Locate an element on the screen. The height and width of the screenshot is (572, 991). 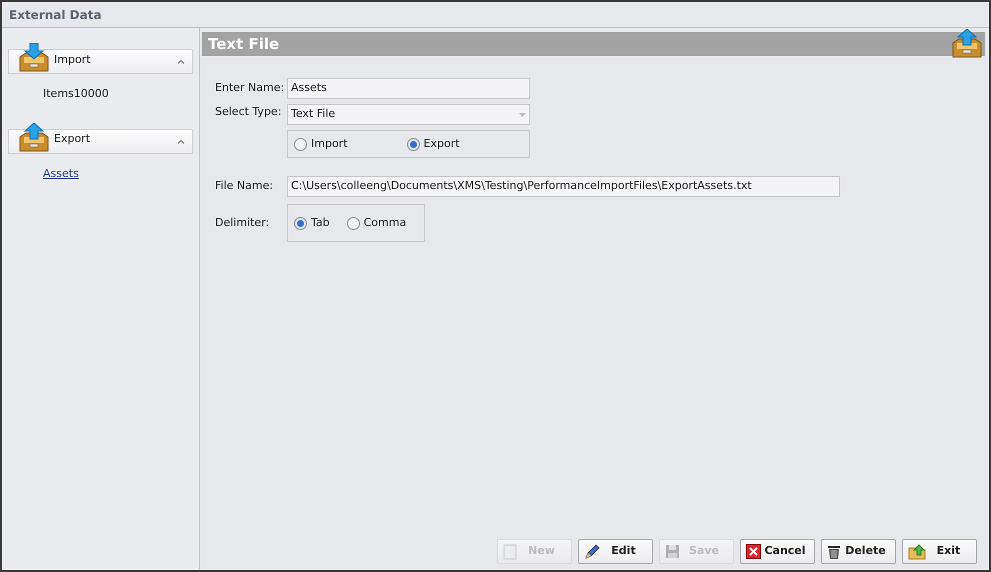
type-dropdown: Text File is located at coordinates (408, 114).